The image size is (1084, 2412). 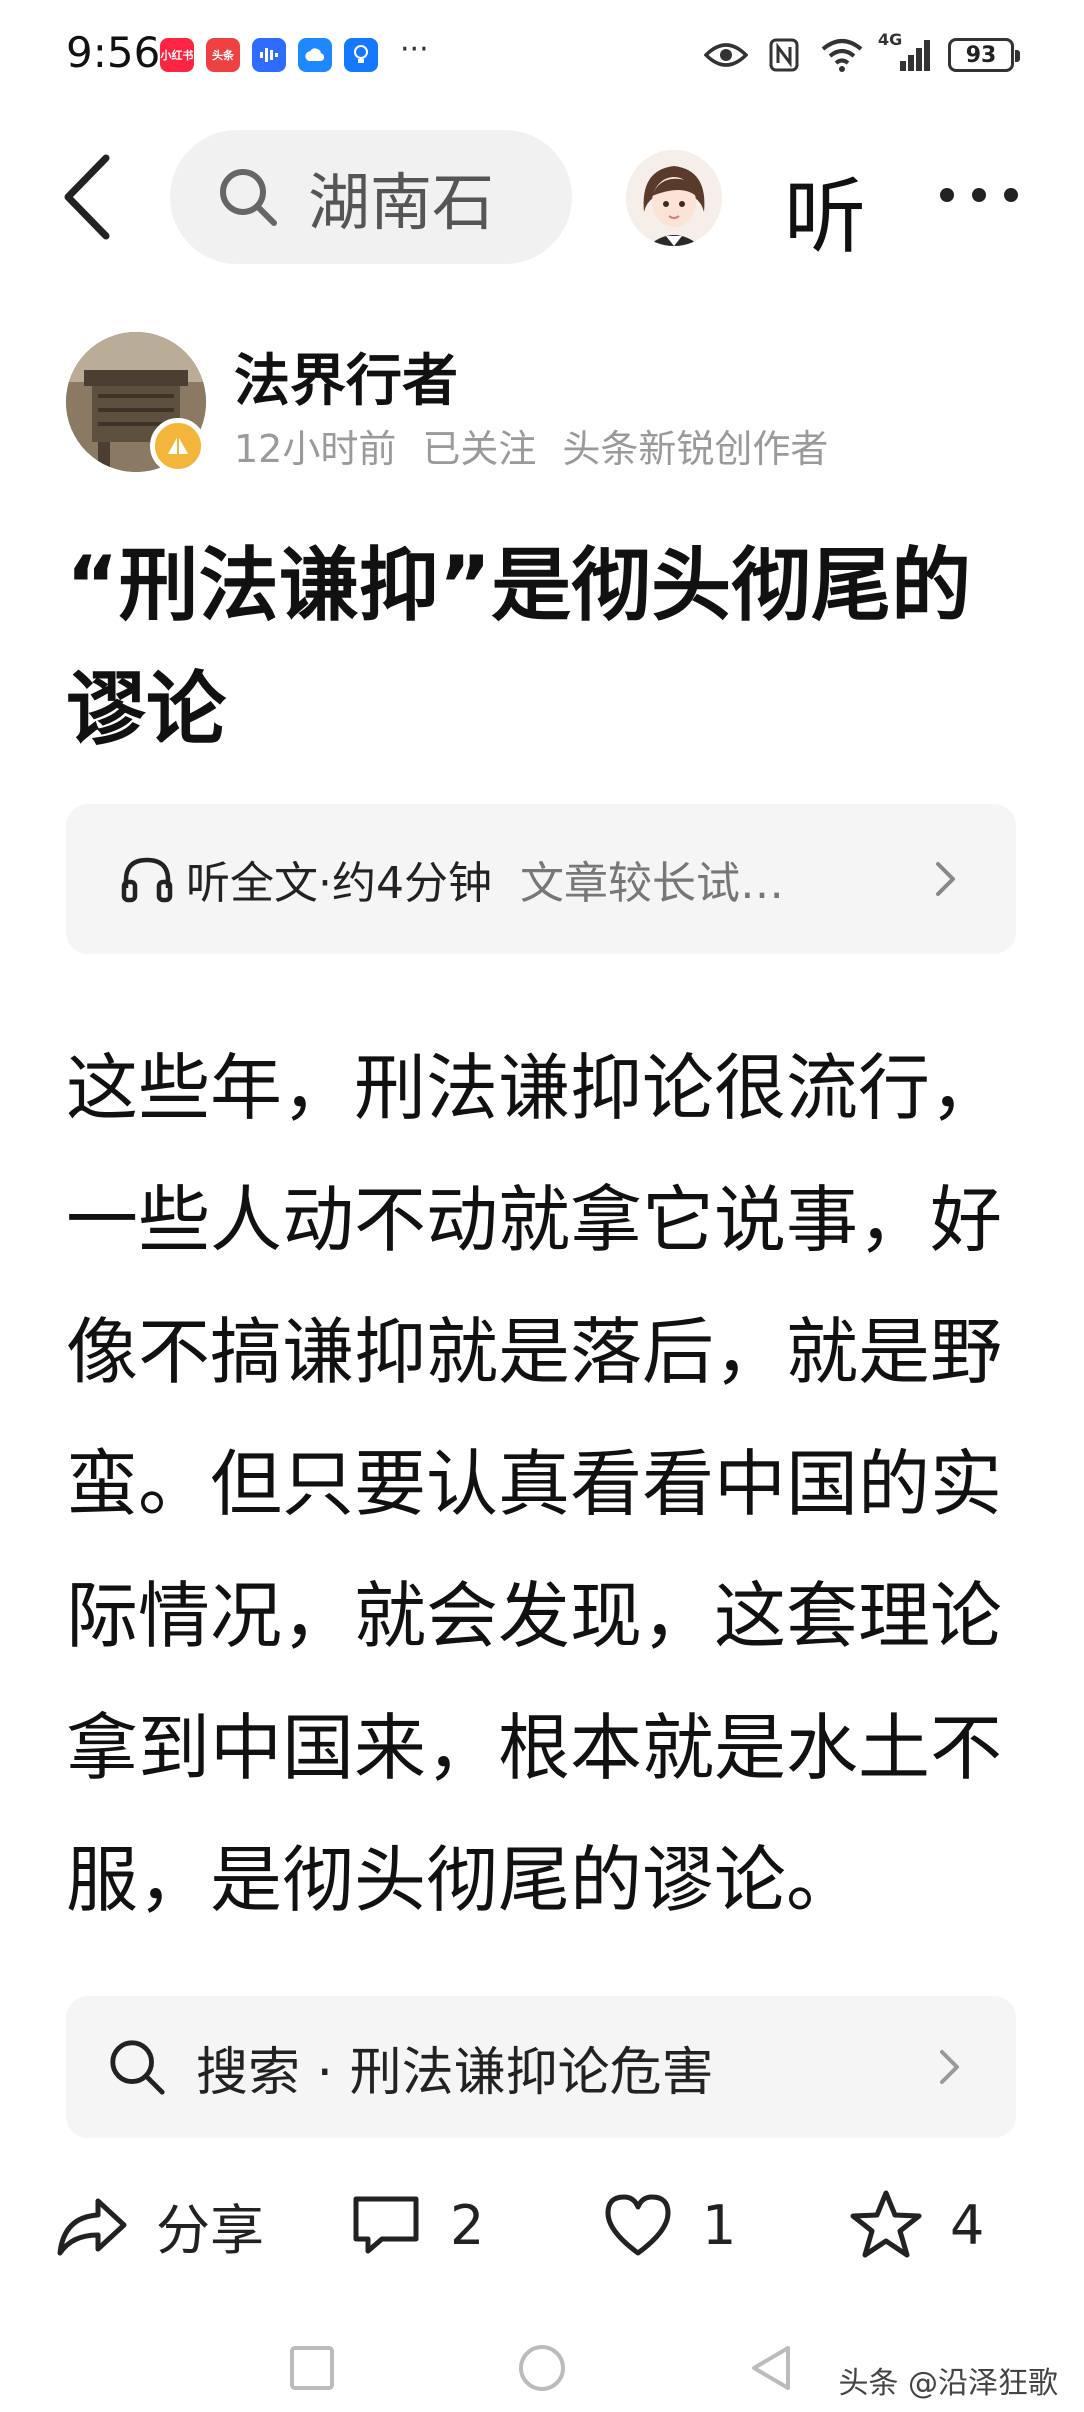 I want to click on more-options-button, so click(x=979, y=195).